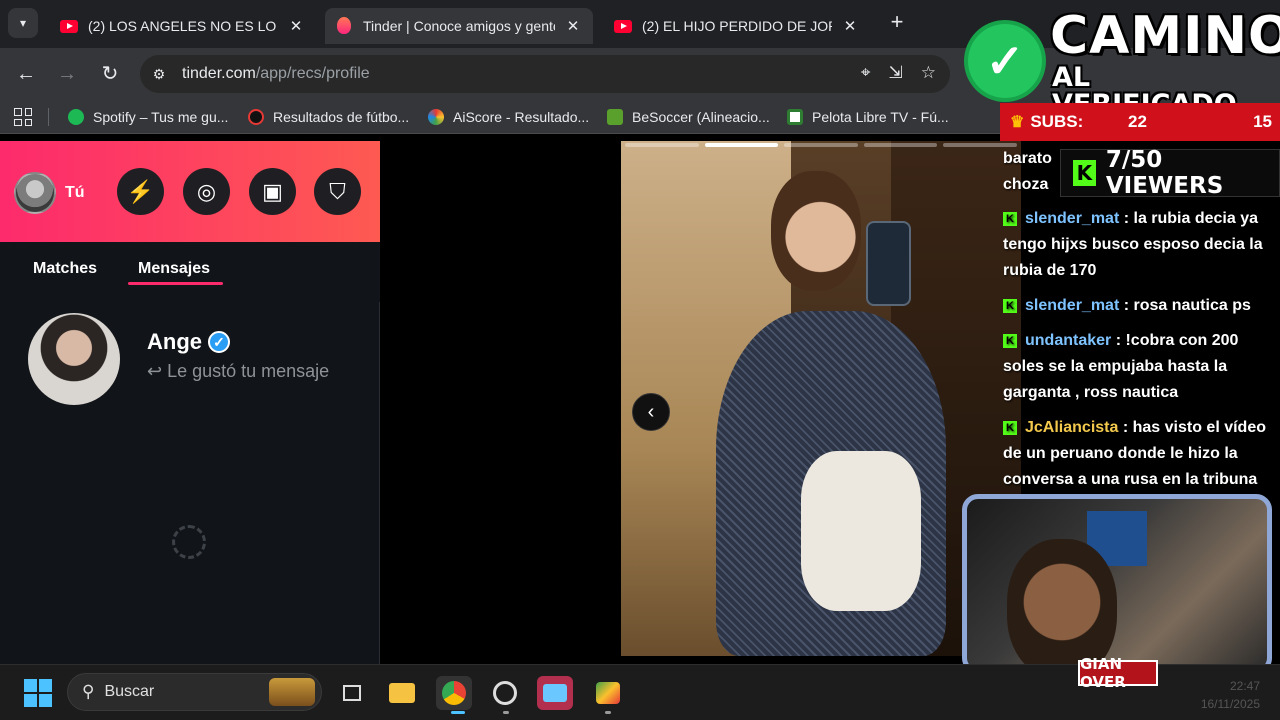 This screenshot has height=720, width=1280. What do you see at coordinates (866, 73) in the screenshot?
I see `location-icon: ⌖` at bounding box center [866, 73].